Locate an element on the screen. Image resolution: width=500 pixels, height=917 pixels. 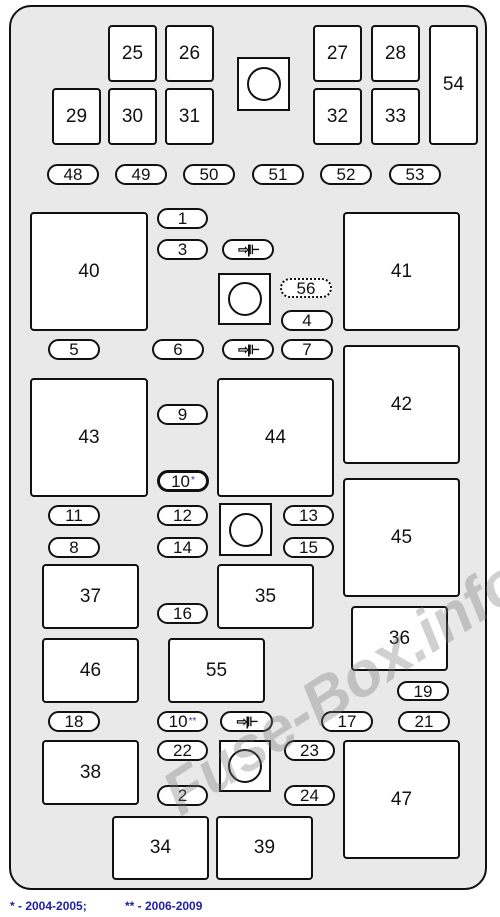
fuse-22: 22 is located at coordinates (182, 750).